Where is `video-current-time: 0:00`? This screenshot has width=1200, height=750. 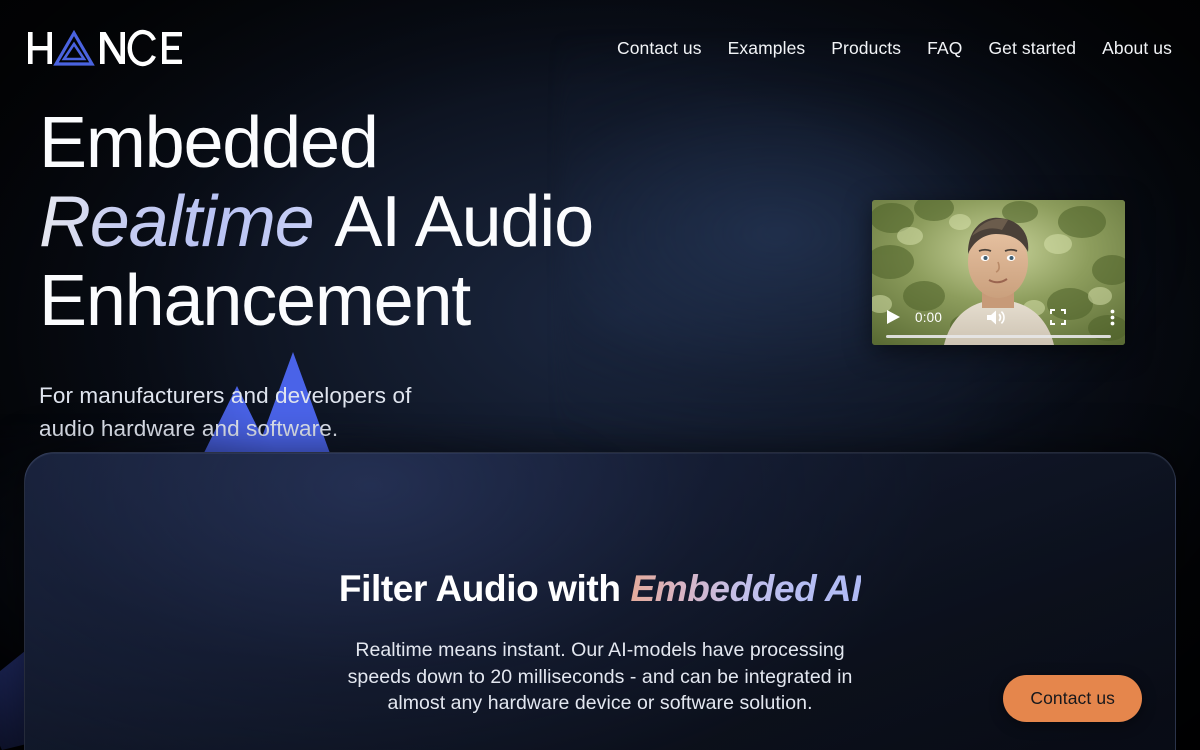
video-current-time: 0:00 is located at coordinates (929, 317).